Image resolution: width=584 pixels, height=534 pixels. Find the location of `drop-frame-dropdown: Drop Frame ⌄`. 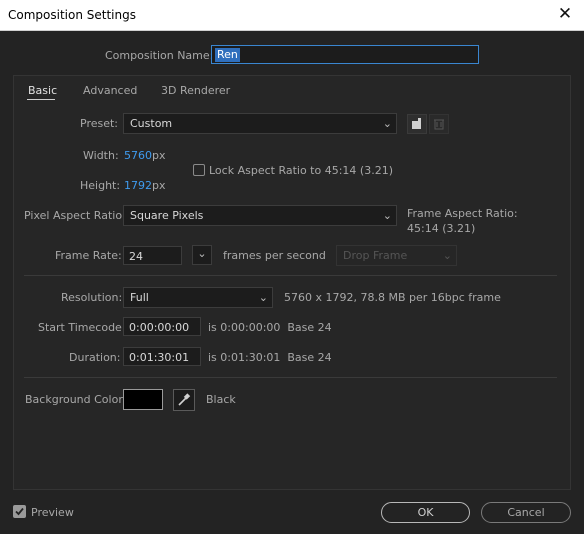

drop-frame-dropdown: Drop Frame ⌄ is located at coordinates (396, 255).